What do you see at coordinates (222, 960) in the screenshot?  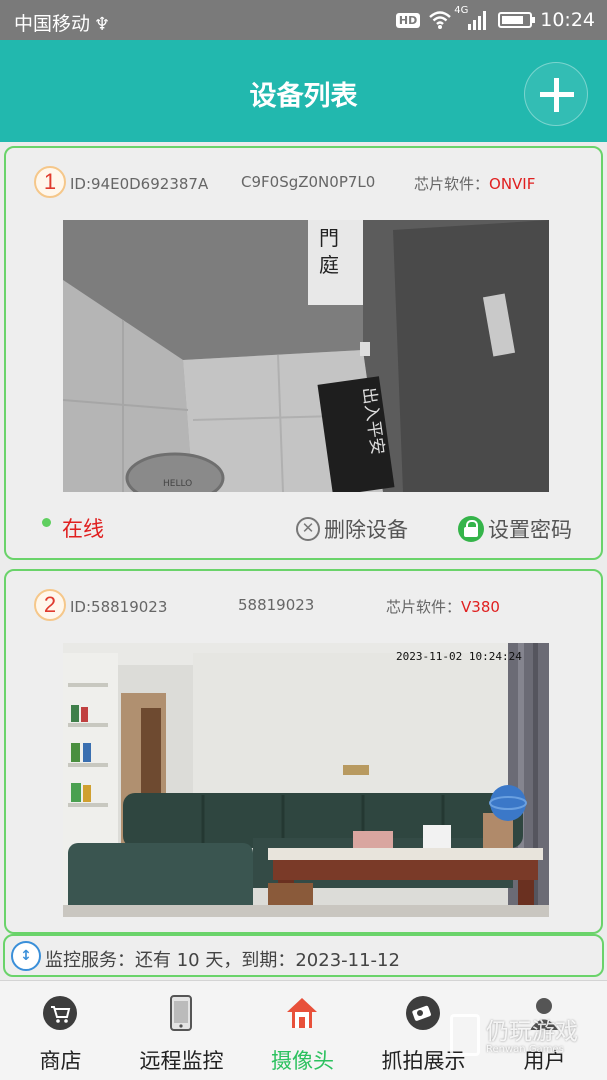 I see `service-text: 监控服务：还有 10 天，到期：2023-11-12` at bounding box center [222, 960].